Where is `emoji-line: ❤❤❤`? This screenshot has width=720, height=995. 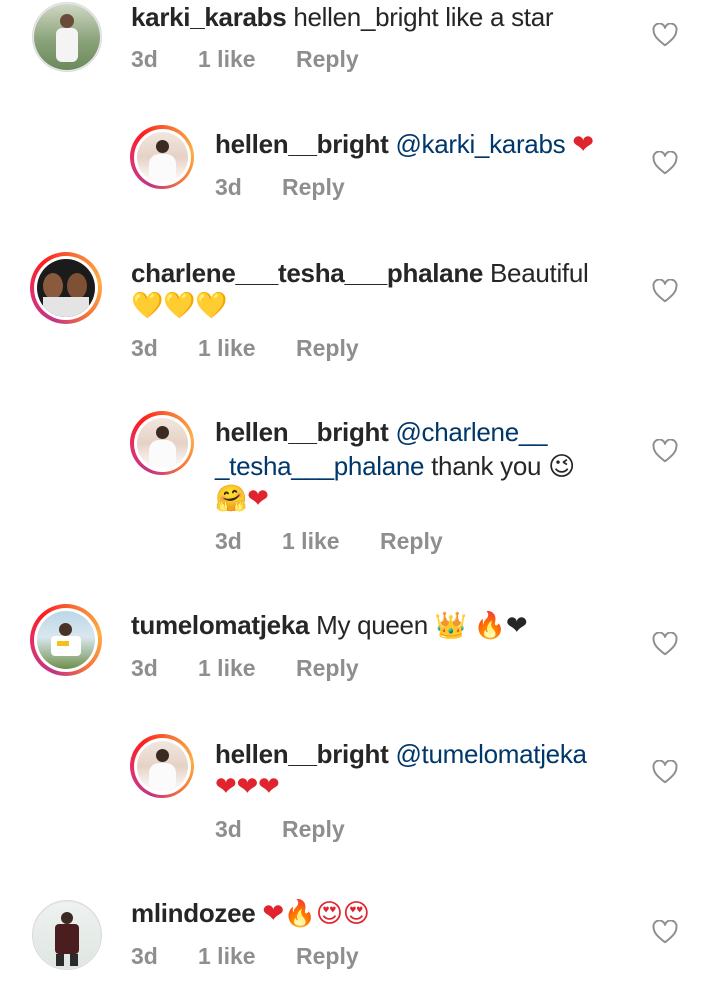
emoji-line: ❤❤❤ is located at coordinates (247, 786).